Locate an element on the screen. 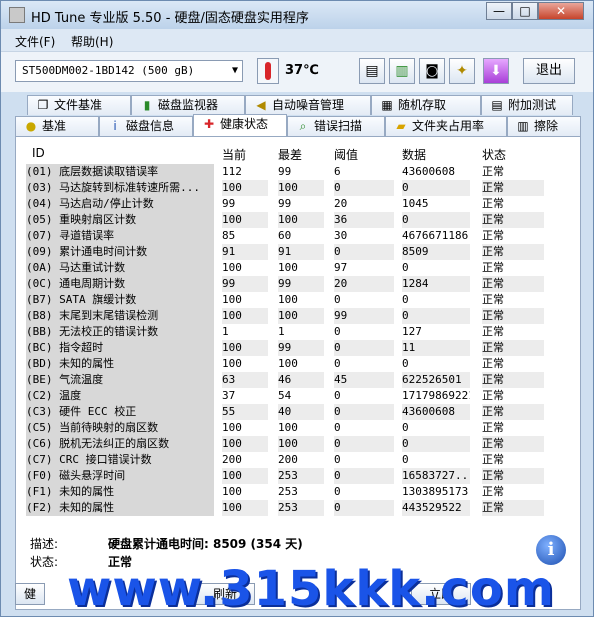 This screenshot has height=617, width=594. tab-erase: ▥ 擦除 is located at coordinates (544, 126).